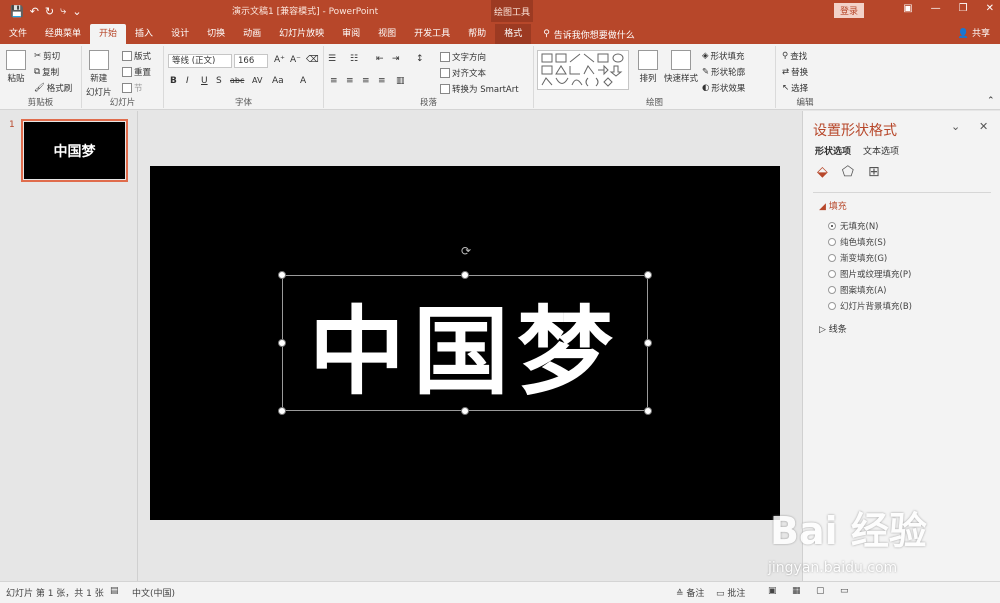 The image size is (1000, 603). Describe the element at coordinates (730, 592) in the screenshot. I see `comments-button: ▭ 批注` at that location.